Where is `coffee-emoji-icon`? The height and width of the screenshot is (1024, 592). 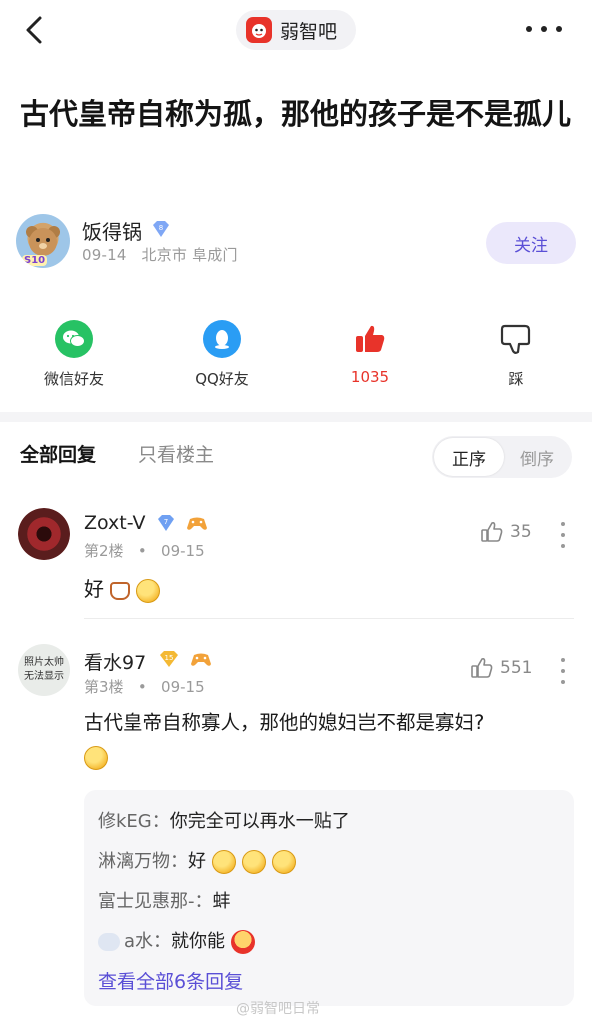 coffee-emoji-icon is located at coordinates (120, 590).